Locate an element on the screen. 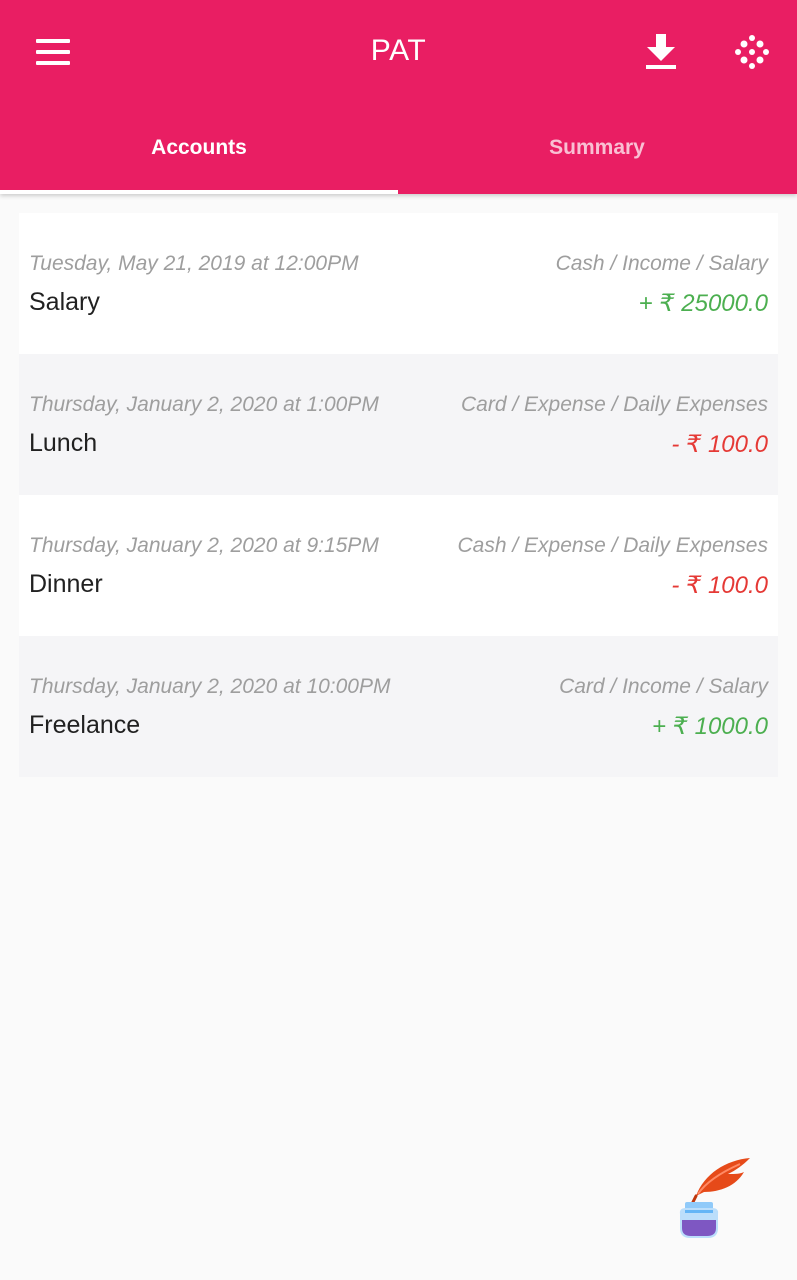  transaction-category: Cash / Expense / Daily Expenses is located at coordinates (613, 545).